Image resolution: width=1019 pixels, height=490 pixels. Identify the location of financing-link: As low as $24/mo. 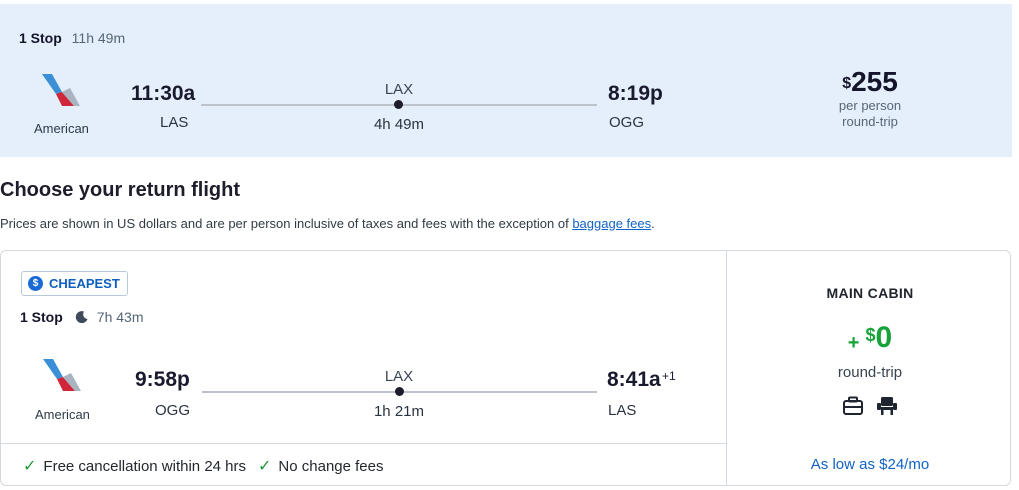
(870, 464).